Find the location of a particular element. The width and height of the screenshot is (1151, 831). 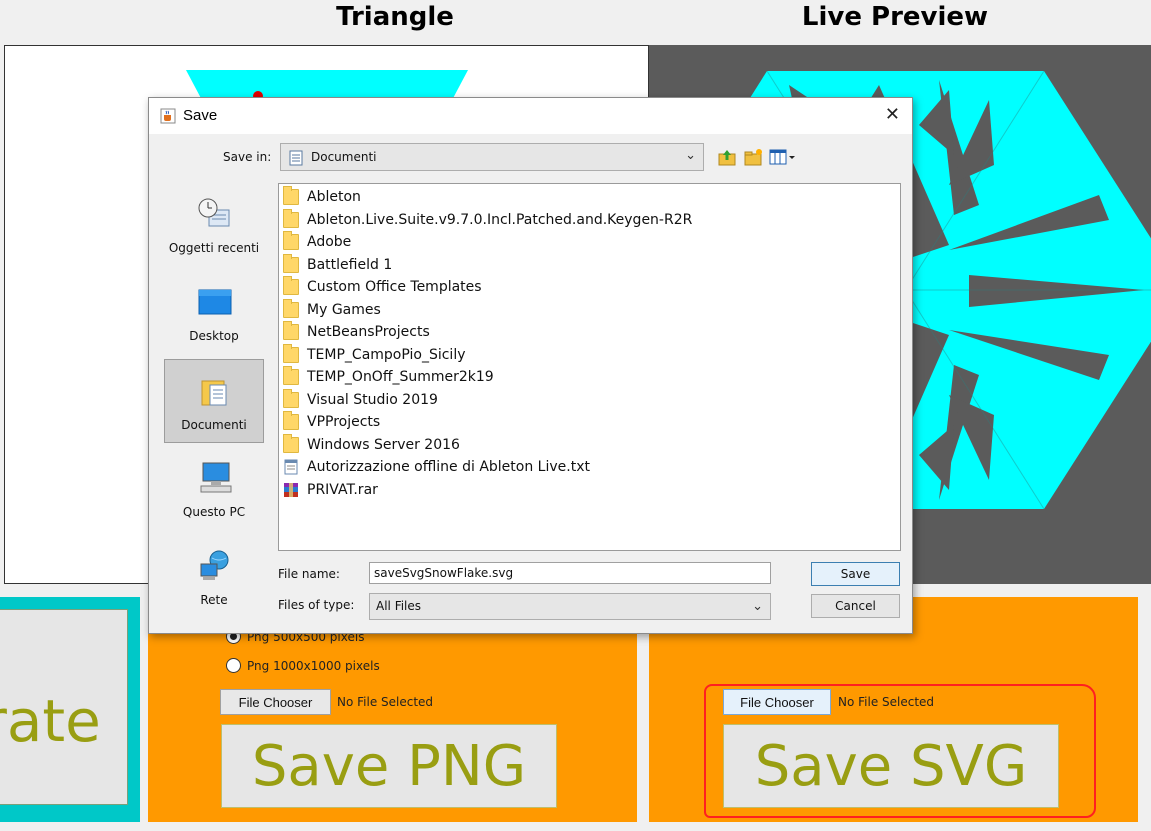

radio-png-1000: Png 1000x1000 pixels is located at coordinates (303, 665).